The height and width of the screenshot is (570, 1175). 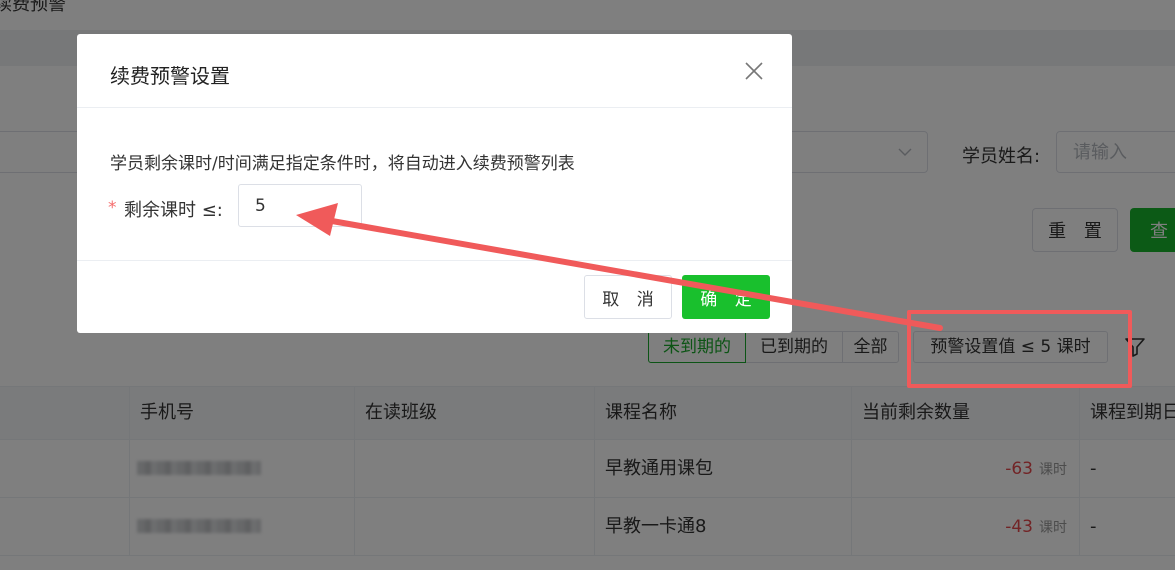 I want to click on remaining-hours-label: 剩余课时 ≤:, so click(x=173, y=210).